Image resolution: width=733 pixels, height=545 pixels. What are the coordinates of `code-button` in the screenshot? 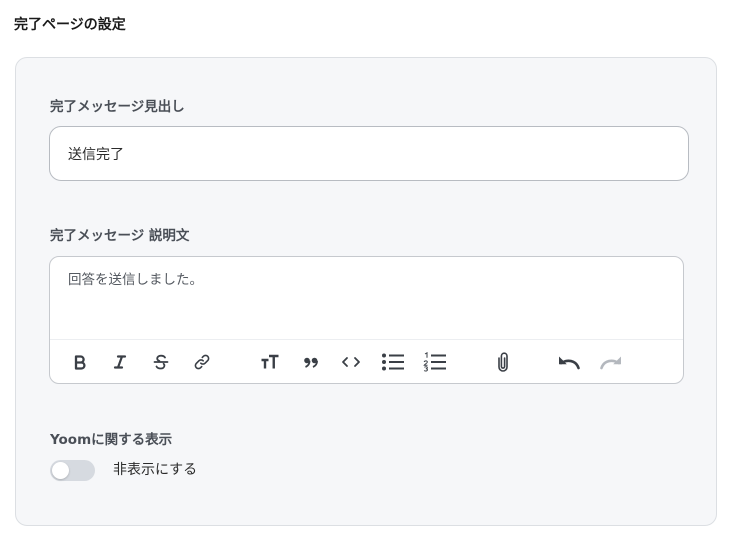 It's located at (351, 362).